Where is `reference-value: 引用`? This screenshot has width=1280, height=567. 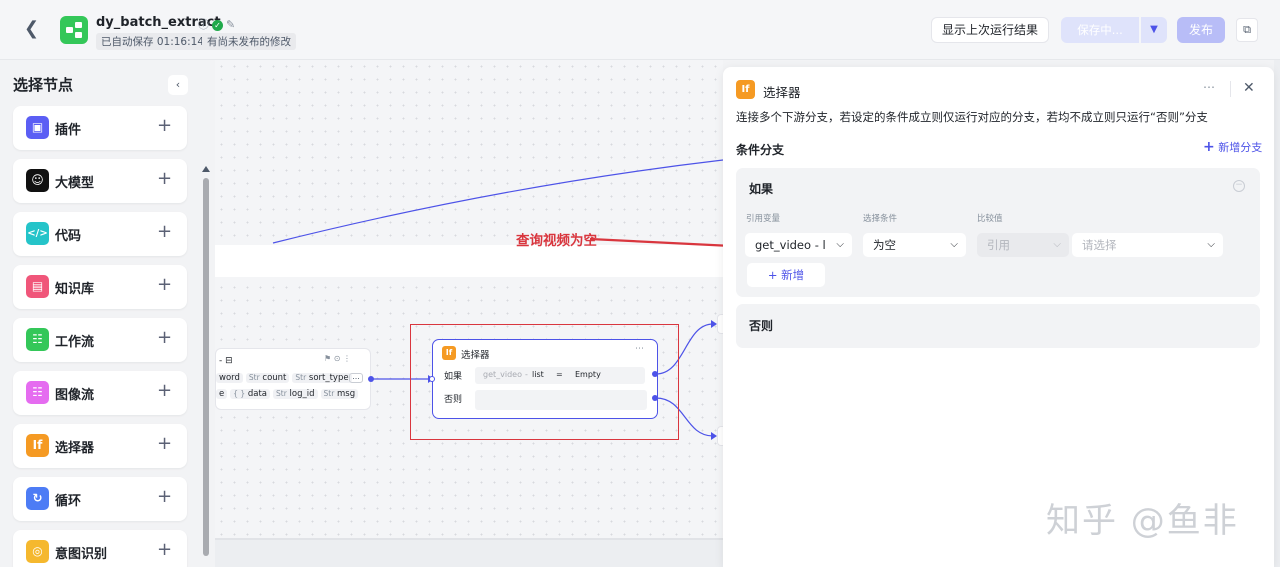
reference-value: 引用 is located at coordinates (998, 245).